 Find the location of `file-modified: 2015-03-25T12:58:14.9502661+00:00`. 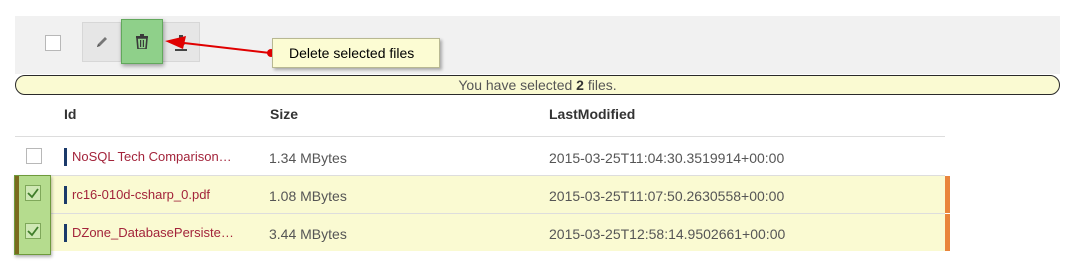

file-modified: 2015-03-25T12:58:14.9502661+00:00 is located at coordinates (667, 234).